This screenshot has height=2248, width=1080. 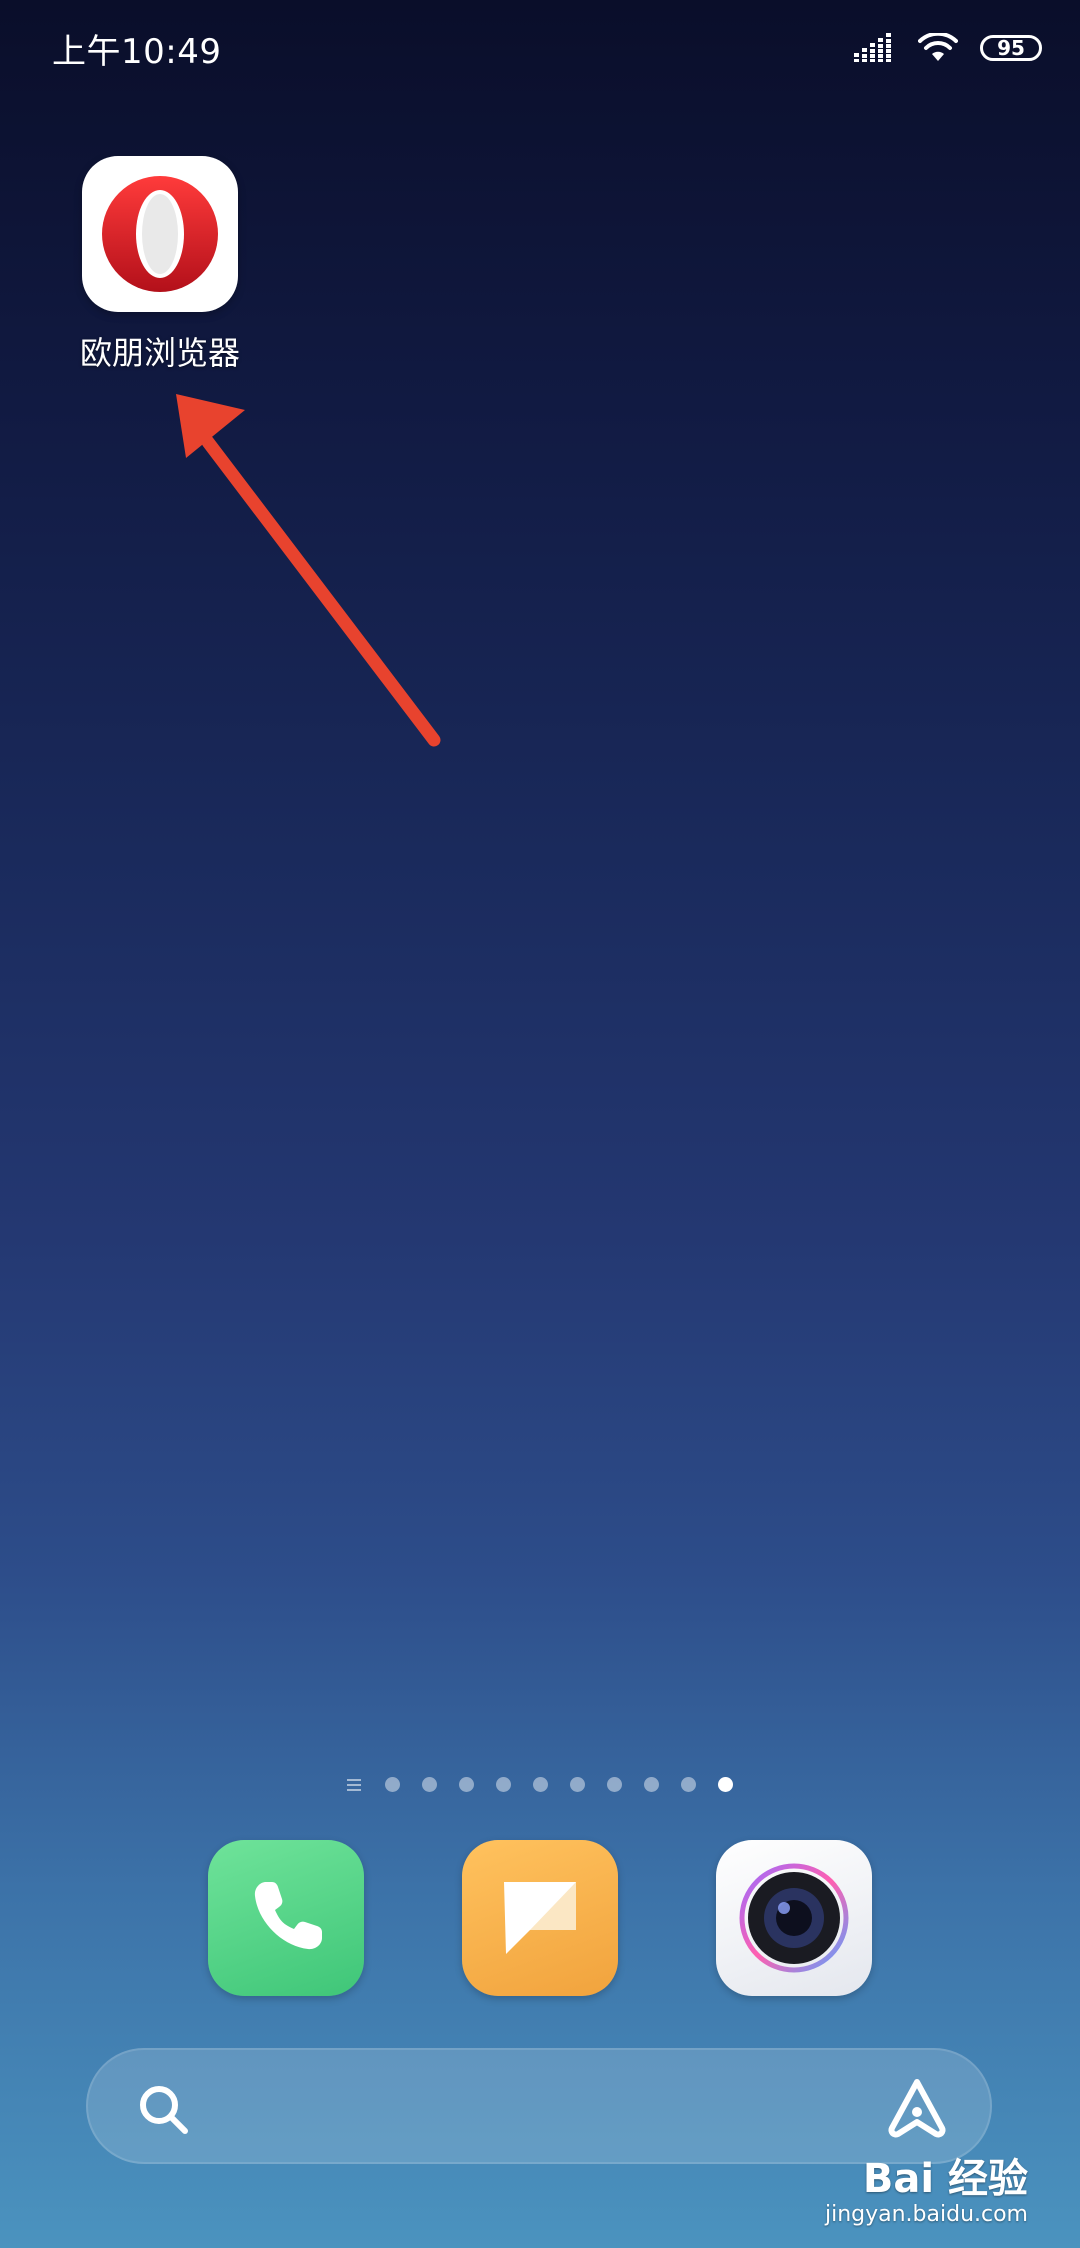 I want to click on page-indicator, so click(x=540, y=1784).